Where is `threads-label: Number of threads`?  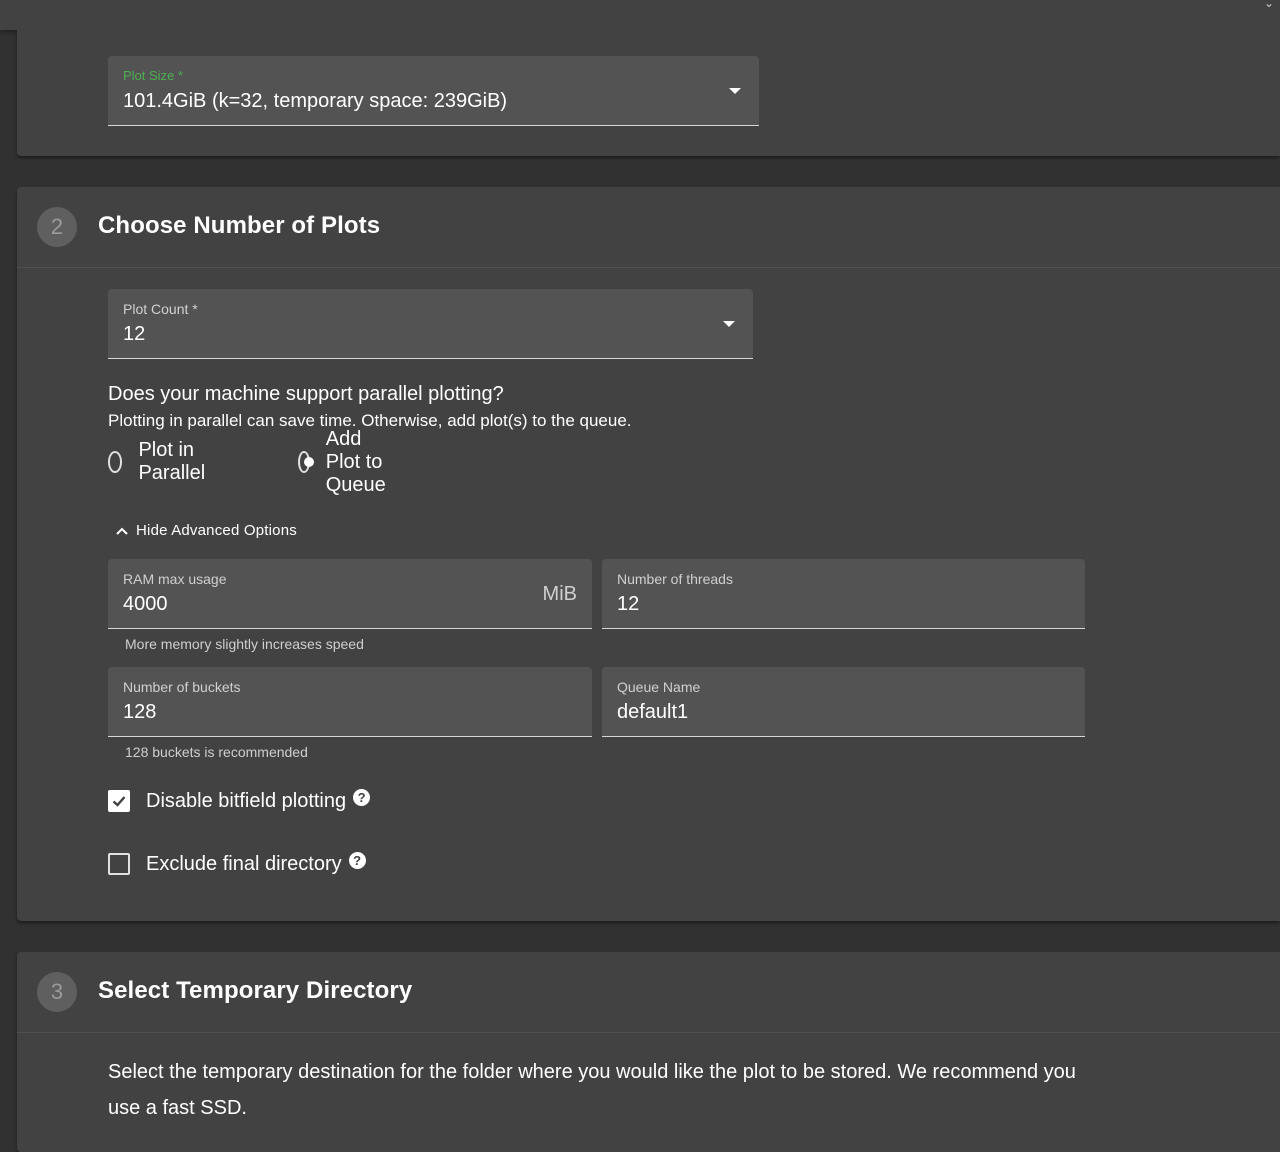 threads-label: Number of threads is located at coordinates (675, 579).